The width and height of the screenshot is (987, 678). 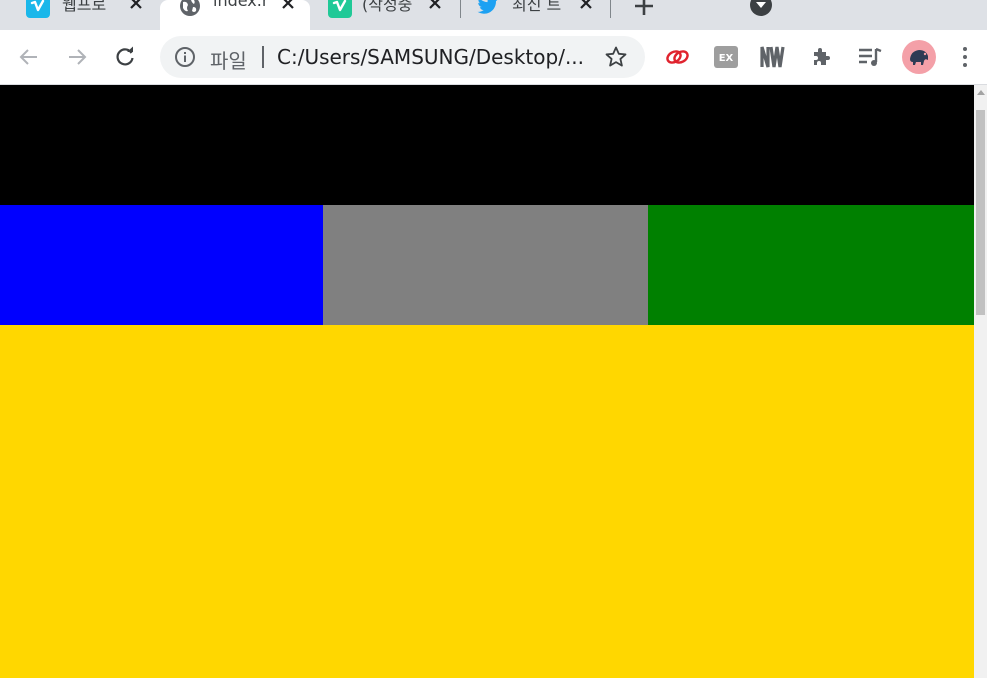 What do you see at coordinates (488, 9) in the screenshot?
I see `twitter-icon` at bounding box center [488, 9].